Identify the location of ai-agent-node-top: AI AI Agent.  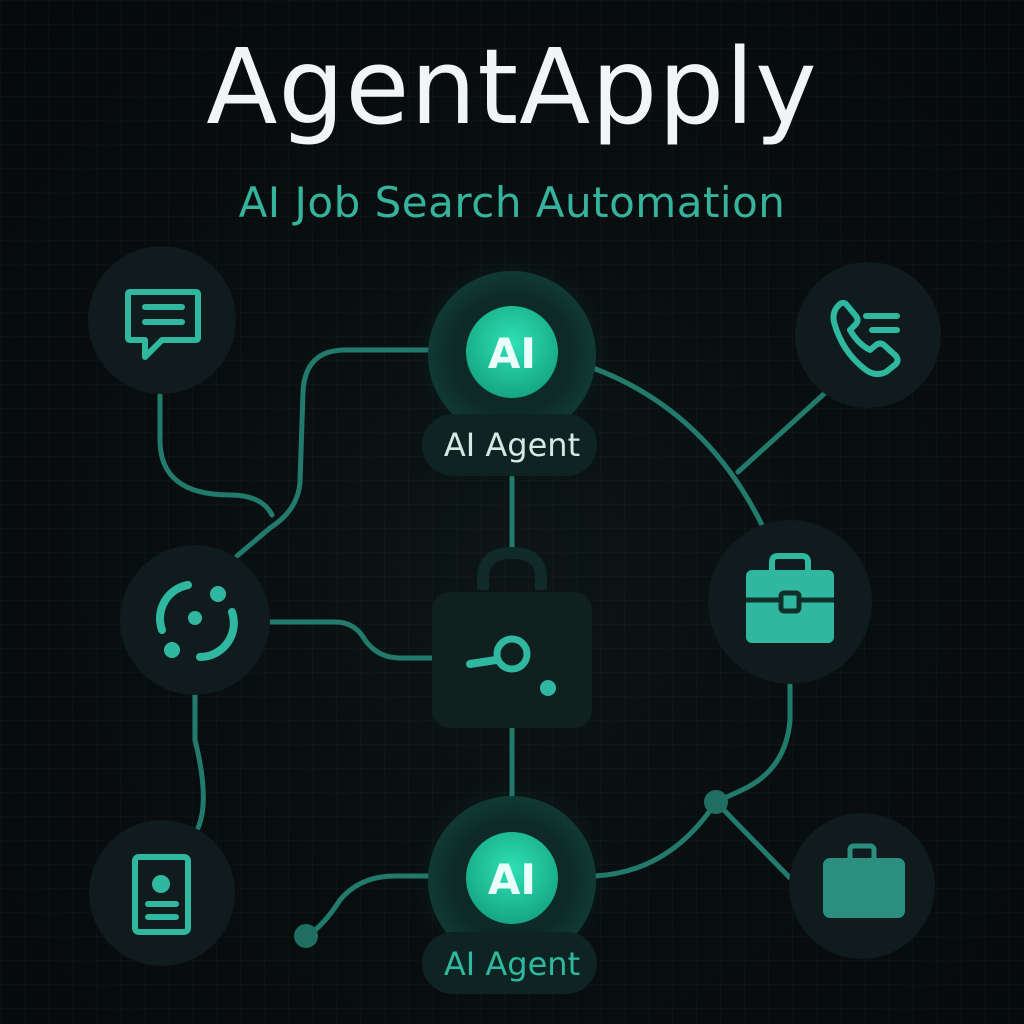
(512, 365).